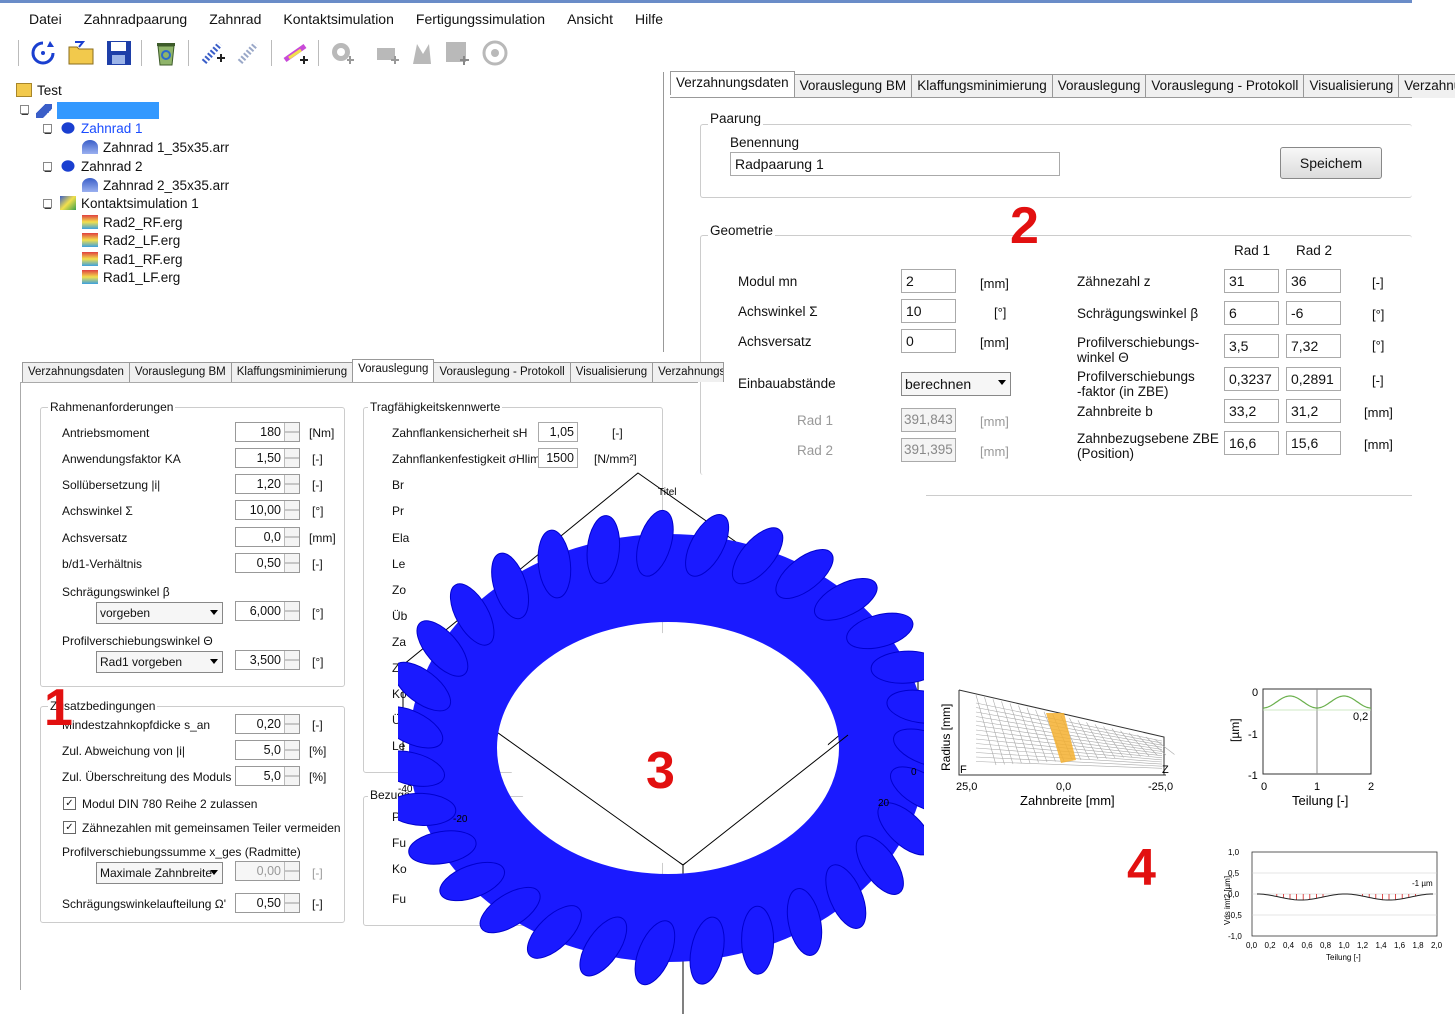 This screenshot has height=1014, width=1455. I want to click on tree-item-kontaktsimulation: Kontaktsimulation 1, so click(129, 204).